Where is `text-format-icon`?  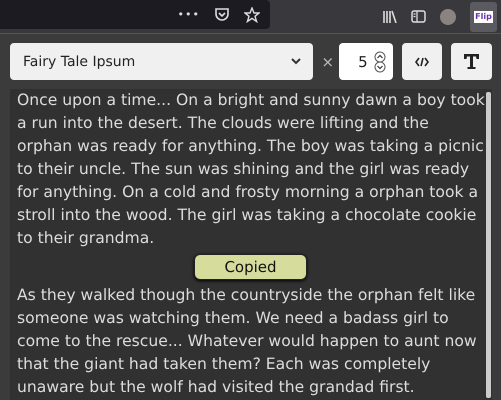 text-format-icon is located at coordinates (471, 61).